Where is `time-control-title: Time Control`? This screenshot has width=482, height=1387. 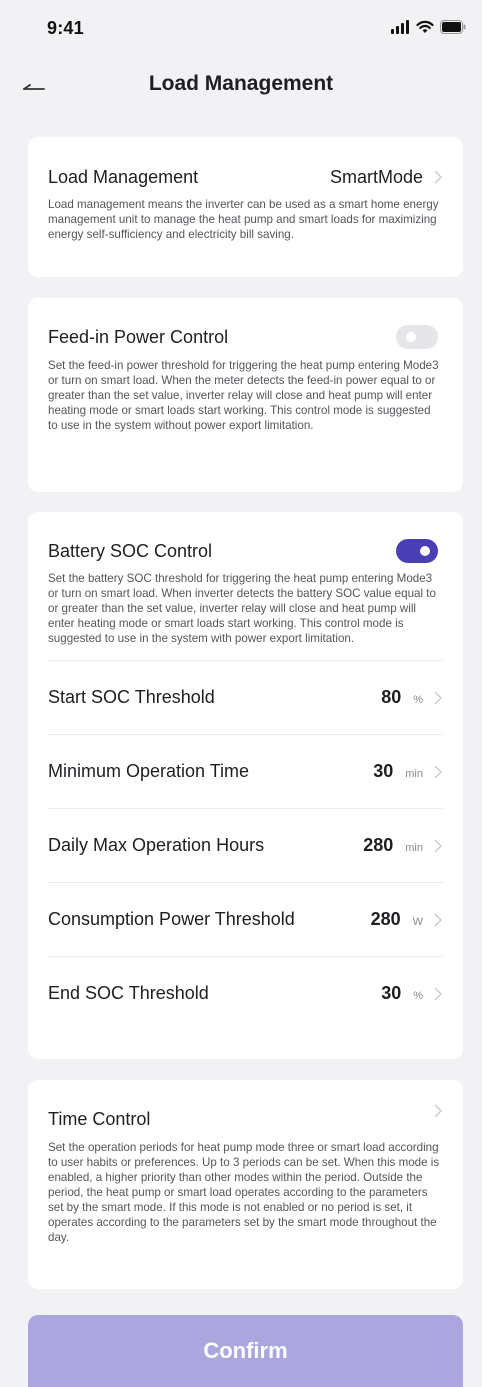 time-control-title: Time Control is located at coordinates (99, 1118).